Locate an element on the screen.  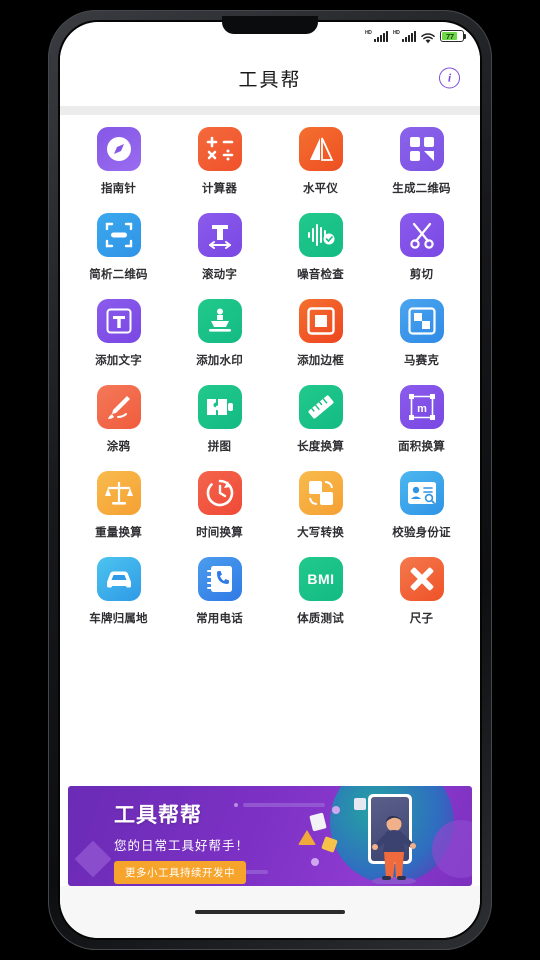
svg-text: m is located at coordinates (422, 409).